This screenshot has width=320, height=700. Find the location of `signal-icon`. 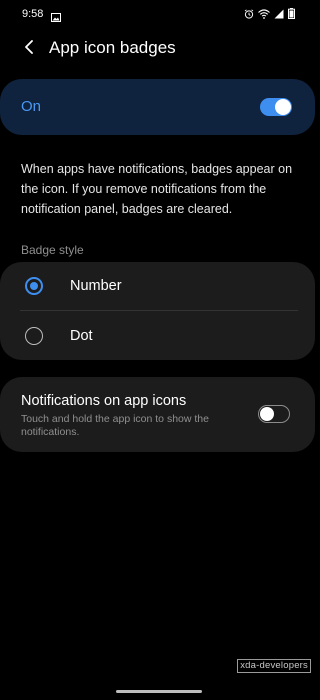

signal-icon is located at coordinates (279, 14).